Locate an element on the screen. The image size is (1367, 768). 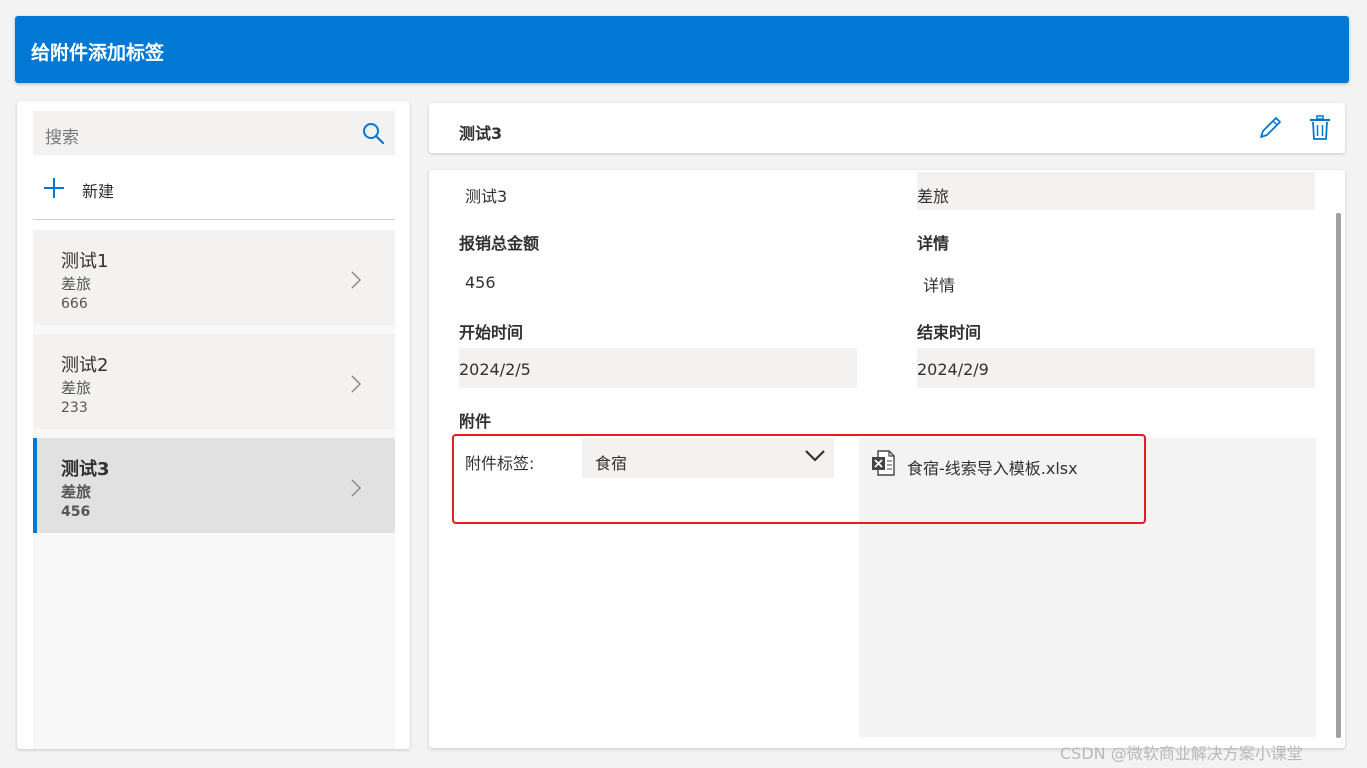
name-field: 测试3 is located at coordinates (486, 195).